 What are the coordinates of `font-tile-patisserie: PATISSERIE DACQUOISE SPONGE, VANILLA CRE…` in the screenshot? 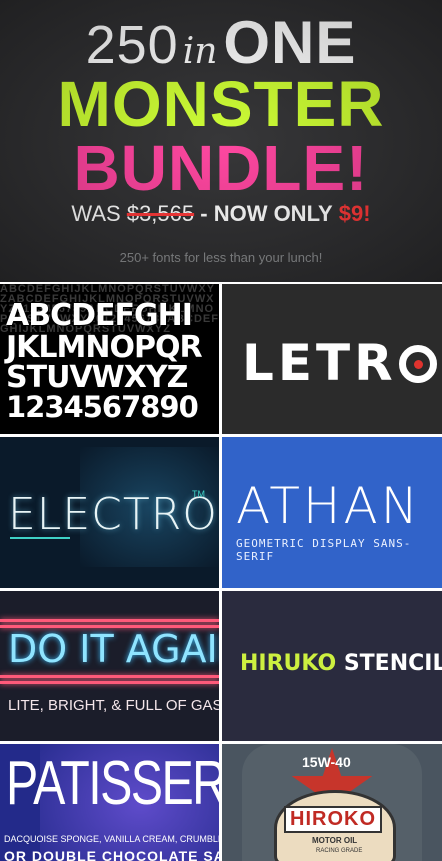 It's located at (109, 802).